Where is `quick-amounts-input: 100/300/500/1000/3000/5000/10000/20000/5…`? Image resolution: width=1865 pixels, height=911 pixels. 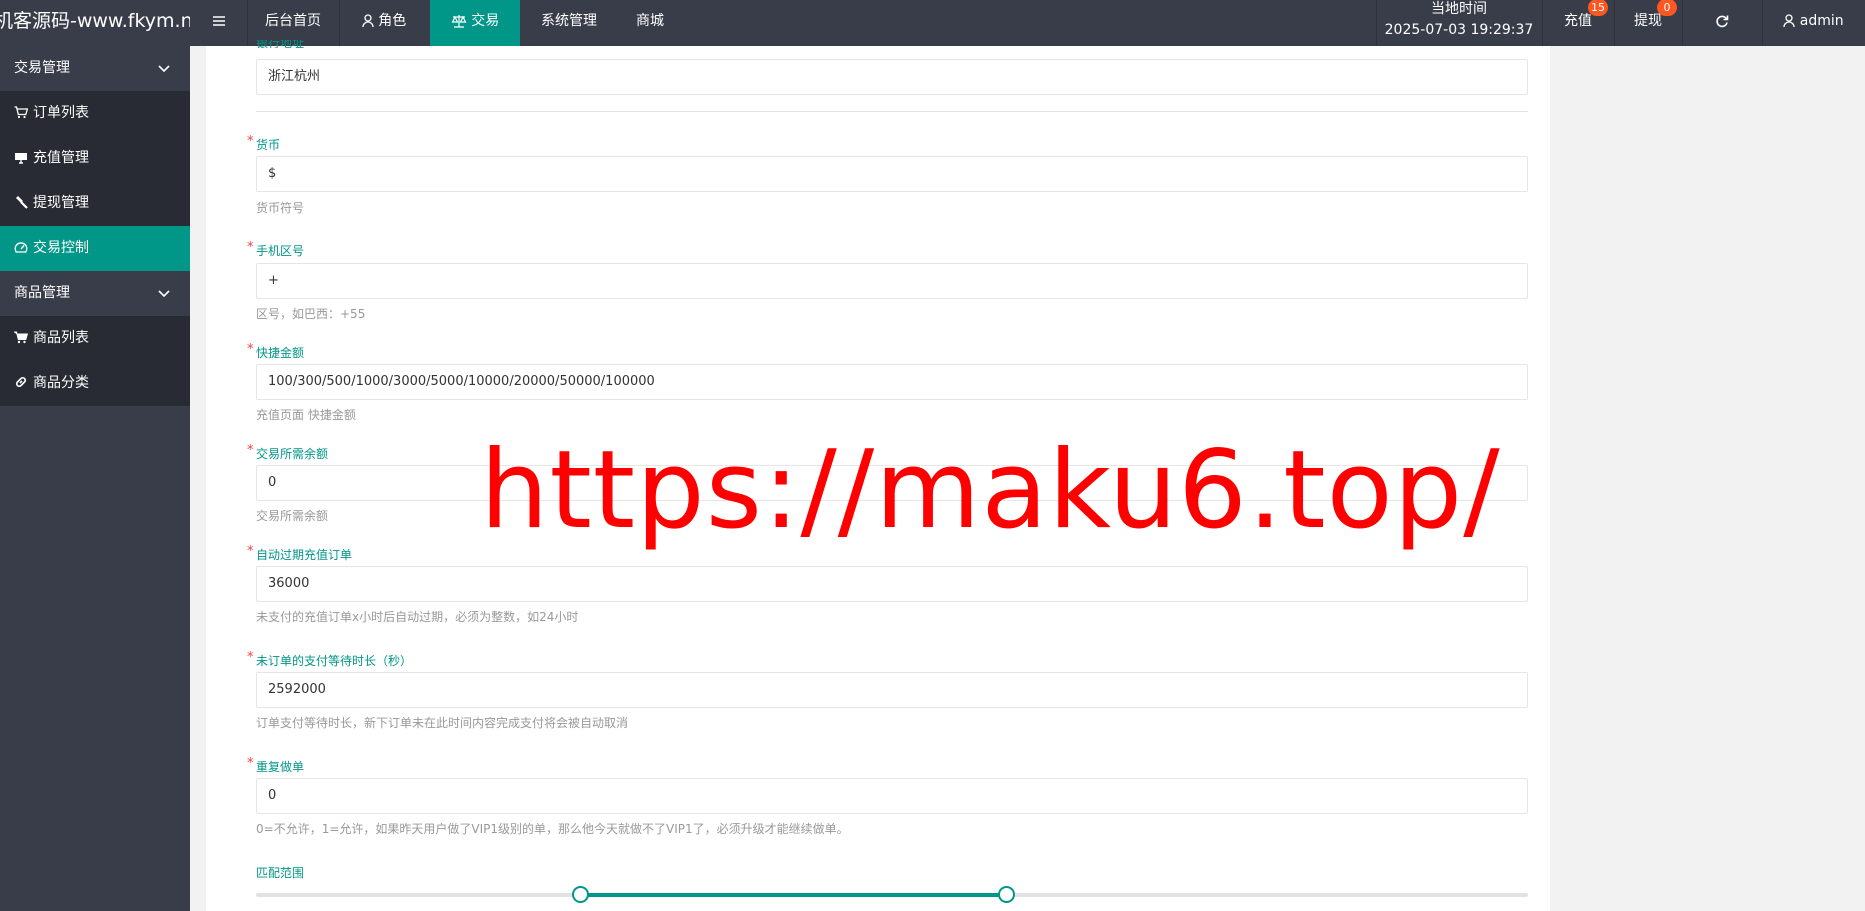 quick-amounts-input: 100/300/500/1000/3000/5000/10000/20000/5… is located at coordinates (892, 382).